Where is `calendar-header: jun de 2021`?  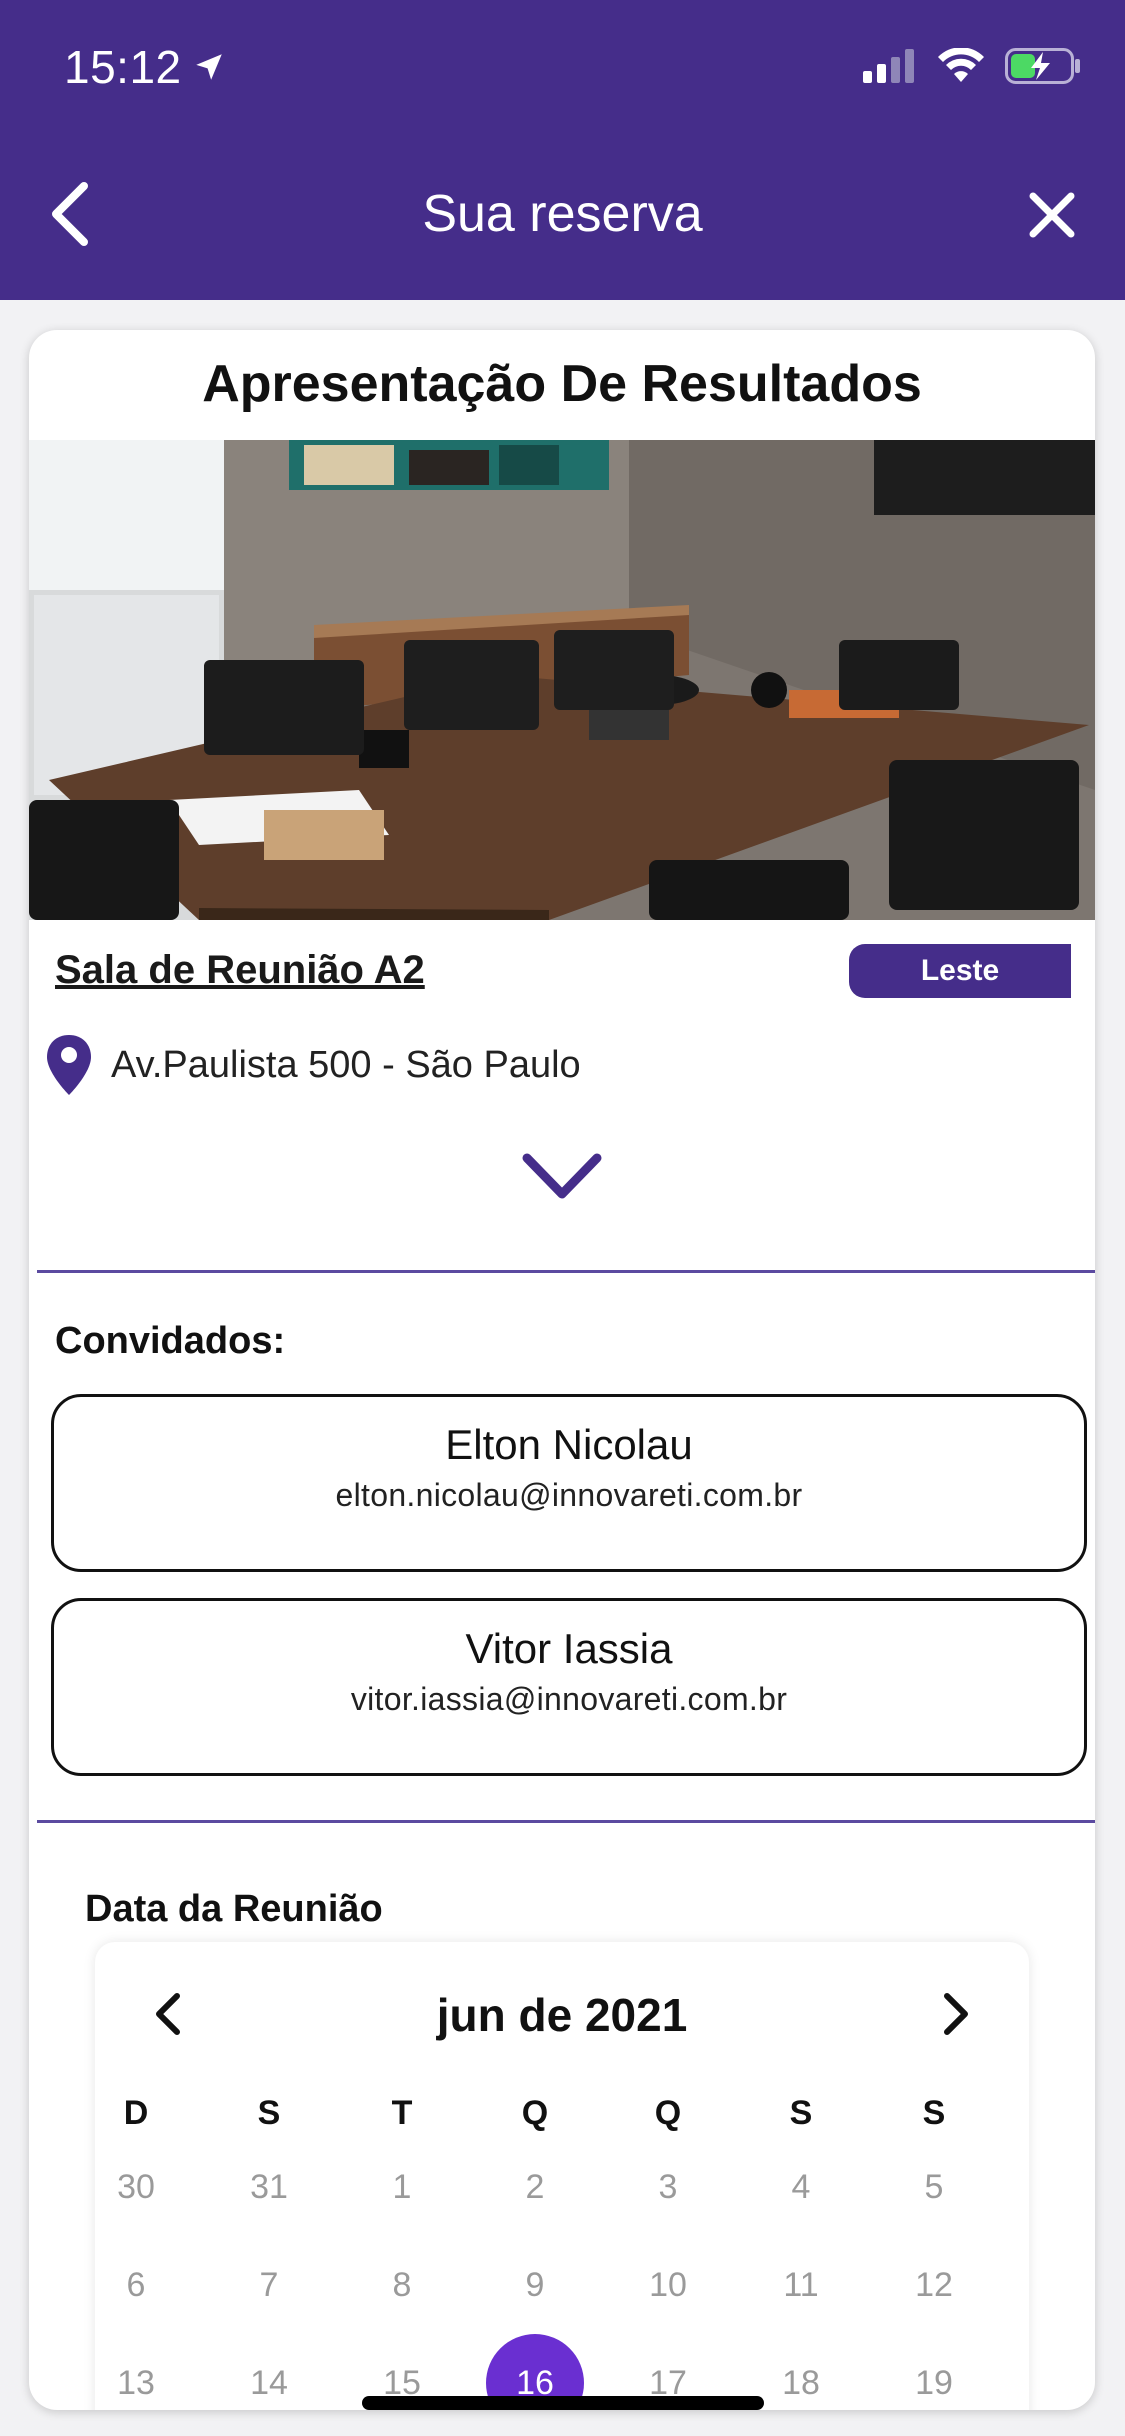
calendar-header: jun de 2021 is located at coordinates (562, 2013).